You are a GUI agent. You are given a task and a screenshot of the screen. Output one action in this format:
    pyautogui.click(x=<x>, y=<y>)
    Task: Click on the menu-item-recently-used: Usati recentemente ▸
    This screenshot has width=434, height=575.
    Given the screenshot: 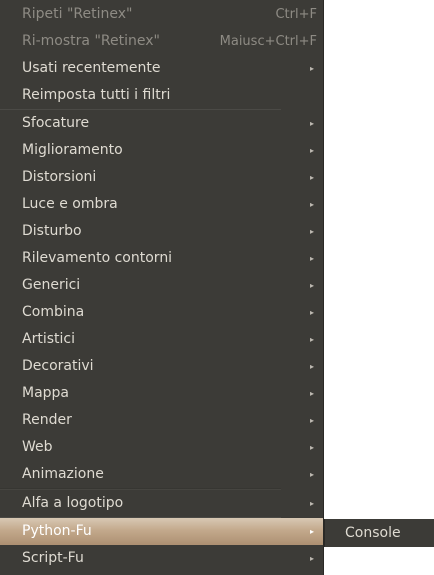 What is the action you would take?
    pyautogui.click(x=161, y=68)
    